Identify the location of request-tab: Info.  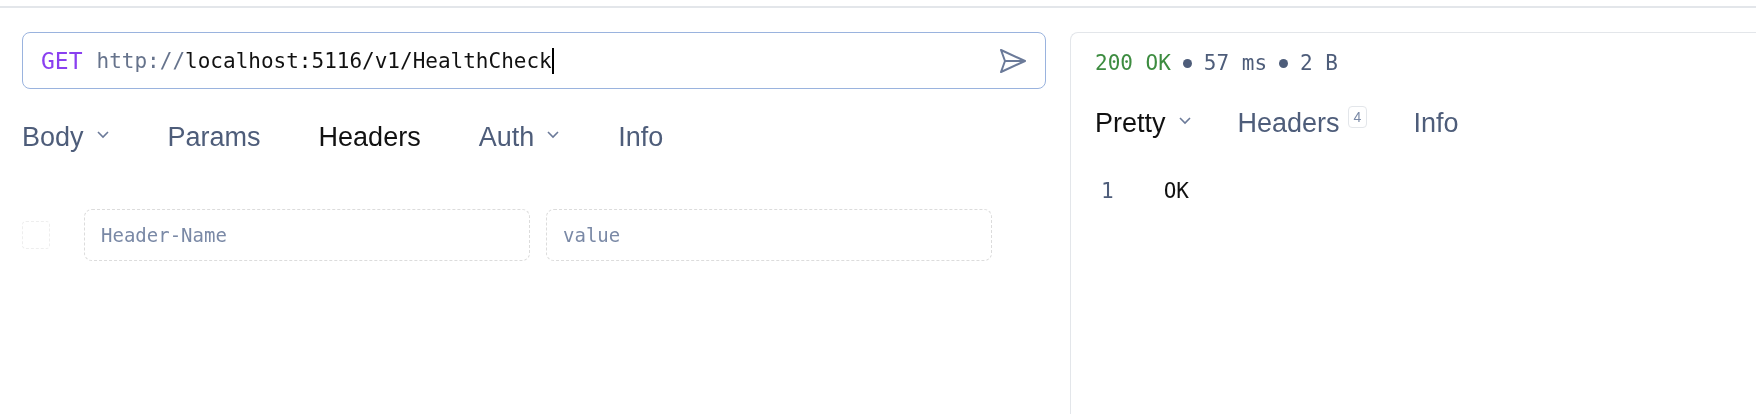
(641, 137).